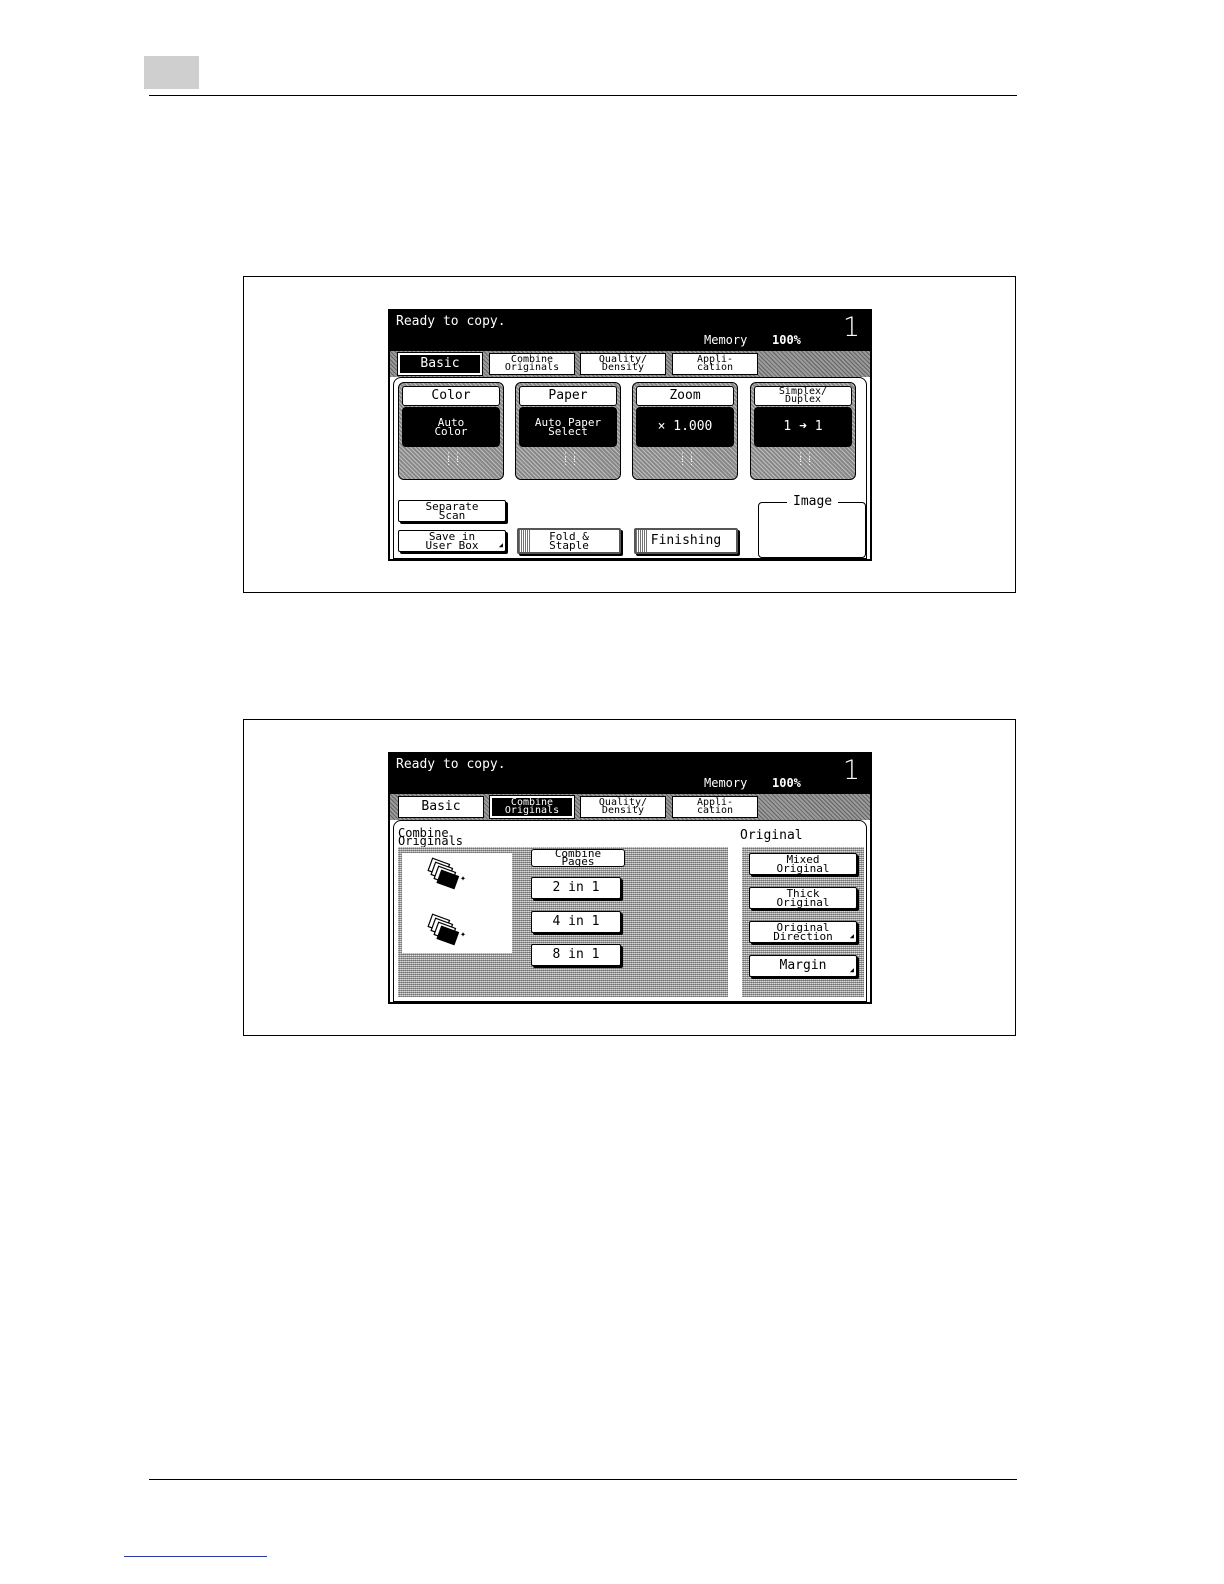 Image resolution: width=1224 pixels, height=1584 pixels. I want to click on simplex-duplex-label: Simplex/Duplex, so click(803, 396).